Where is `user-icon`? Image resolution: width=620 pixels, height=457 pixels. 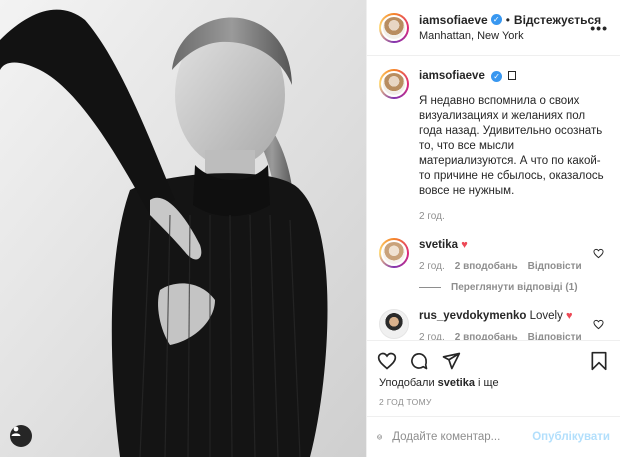
user-icon is located at coordinates (16, 431).